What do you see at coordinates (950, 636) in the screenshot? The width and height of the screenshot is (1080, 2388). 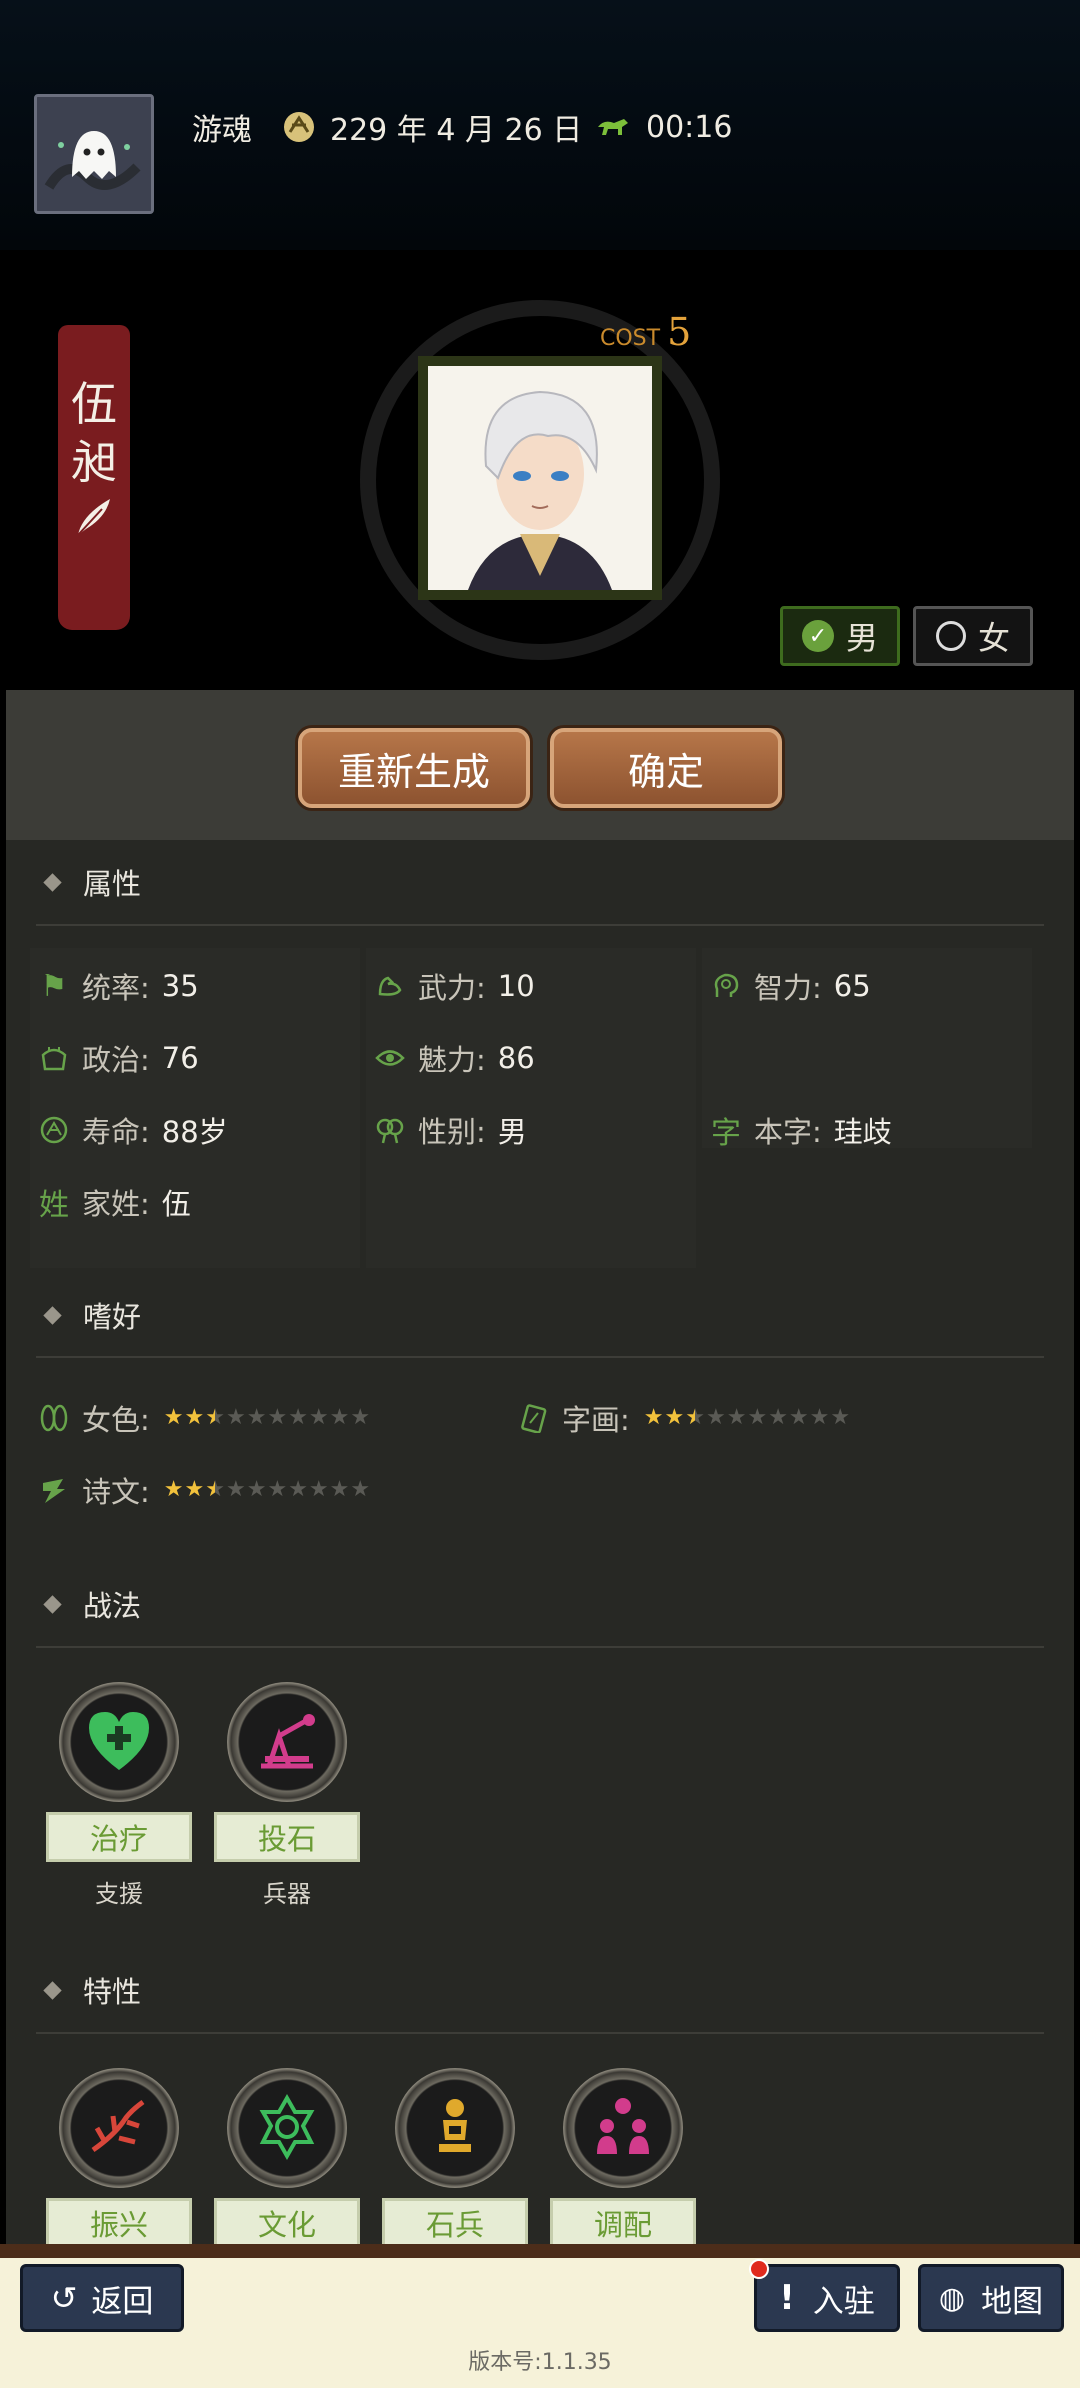 I see `radio-empty-icon` at bounding box center [950, 636].